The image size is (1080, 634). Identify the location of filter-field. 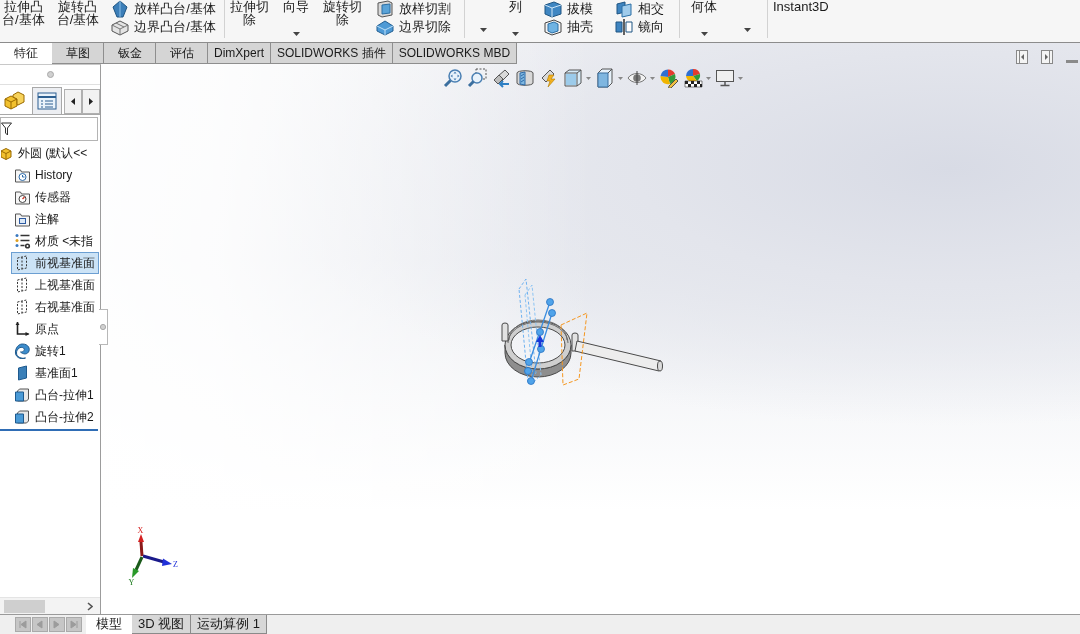
(49, 129).